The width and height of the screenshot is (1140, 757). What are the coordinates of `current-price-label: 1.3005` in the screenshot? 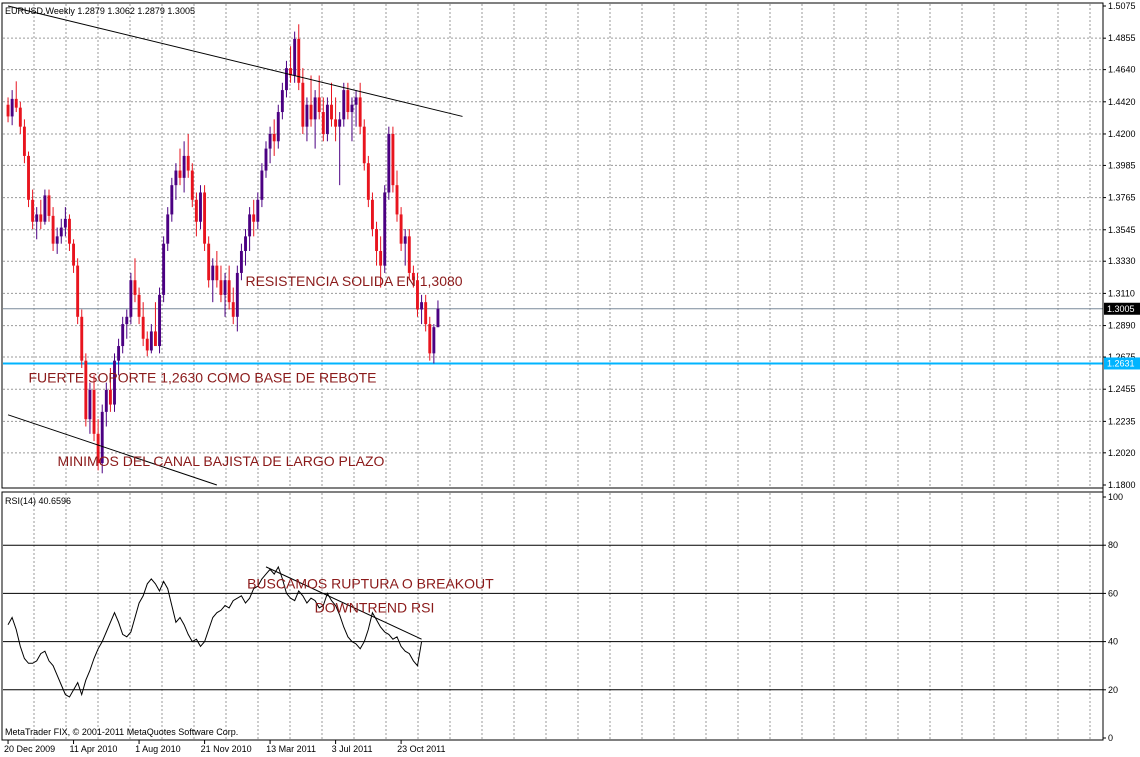 It's located at (1121, 309).